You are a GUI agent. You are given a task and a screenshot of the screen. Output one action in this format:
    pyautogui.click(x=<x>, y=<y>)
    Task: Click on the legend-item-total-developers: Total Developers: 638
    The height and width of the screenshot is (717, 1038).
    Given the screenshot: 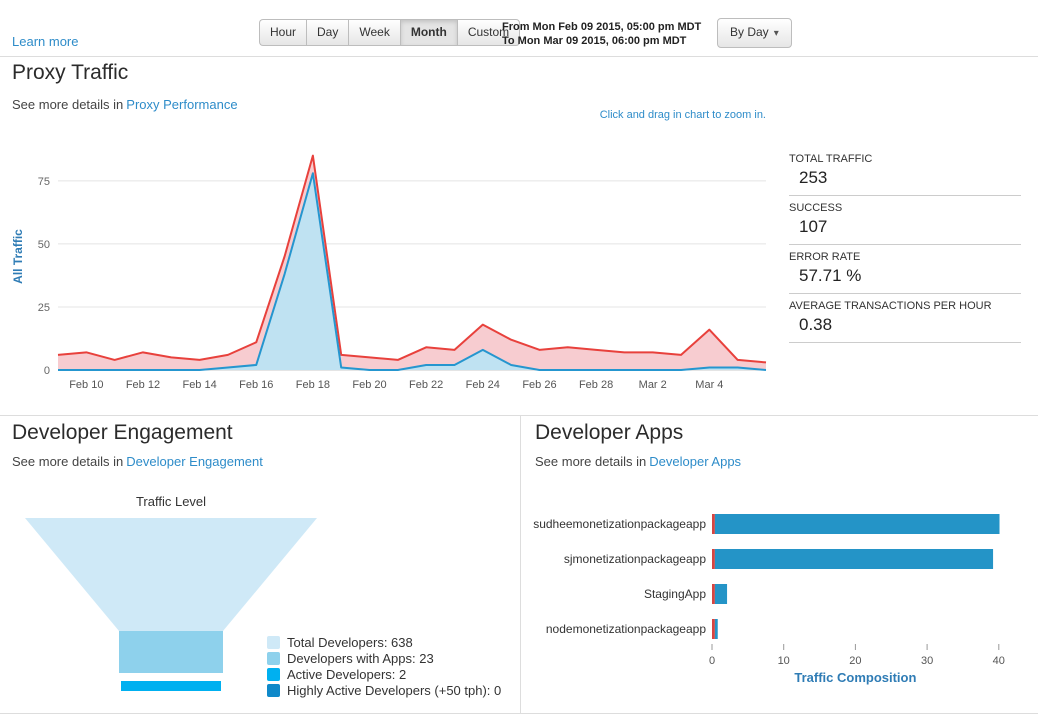 What is the action you would take?
    pyautogui.click(x=384, y=642)
    